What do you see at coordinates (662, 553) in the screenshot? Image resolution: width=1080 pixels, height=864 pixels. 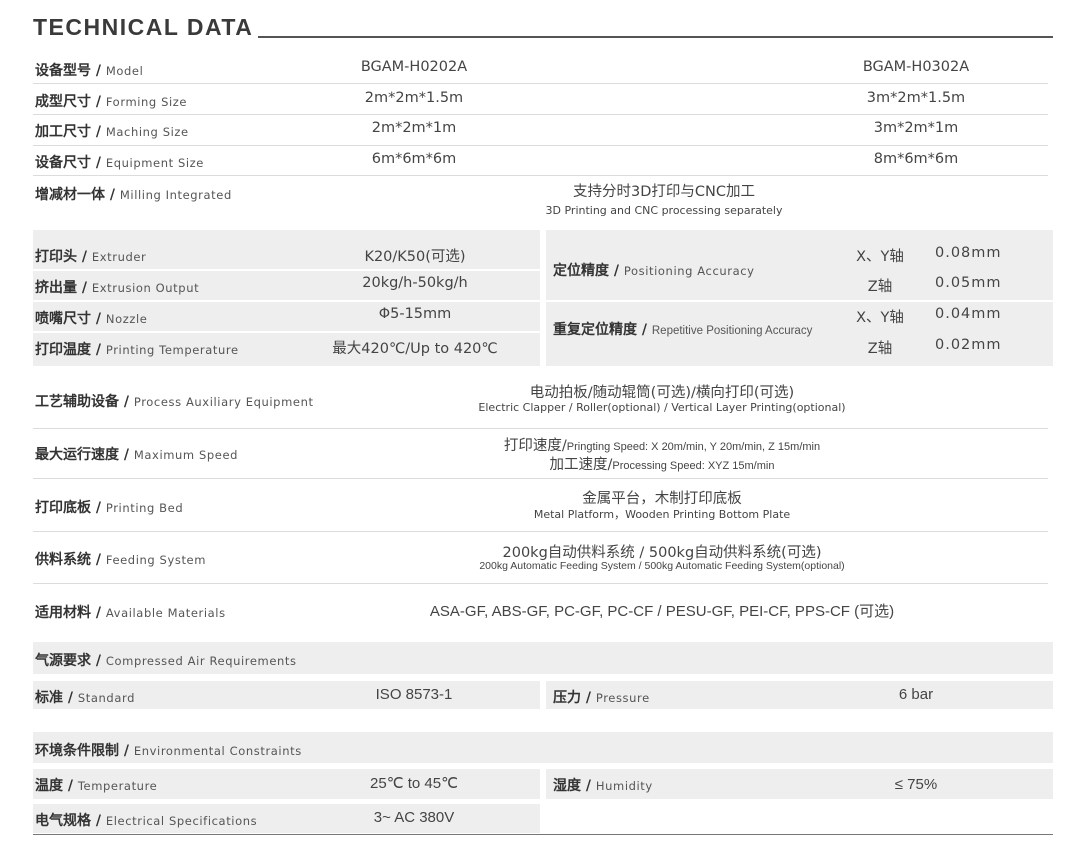 I see `feeding-system-value-cn: 200kg自动供料系统 / 500kg自动供料系统(可选)` at bounding box center [662, 553].